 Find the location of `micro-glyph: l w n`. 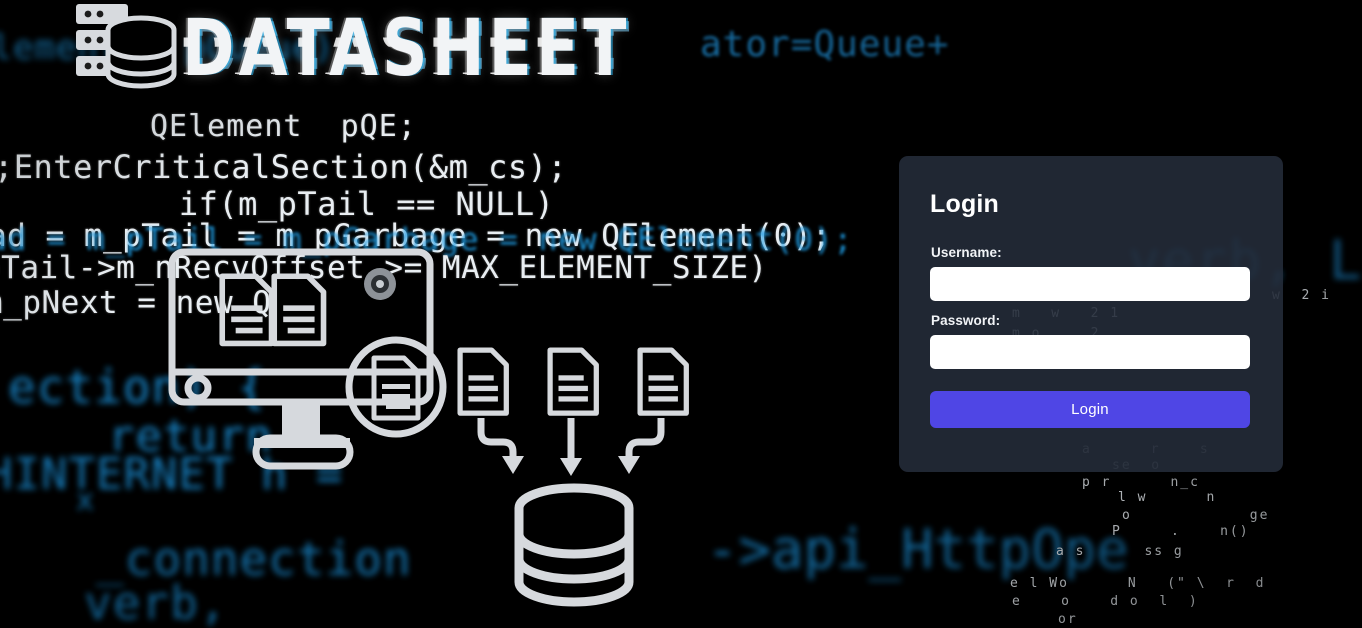

micro-glyph: l w n is located at coordinates (1167, 497).